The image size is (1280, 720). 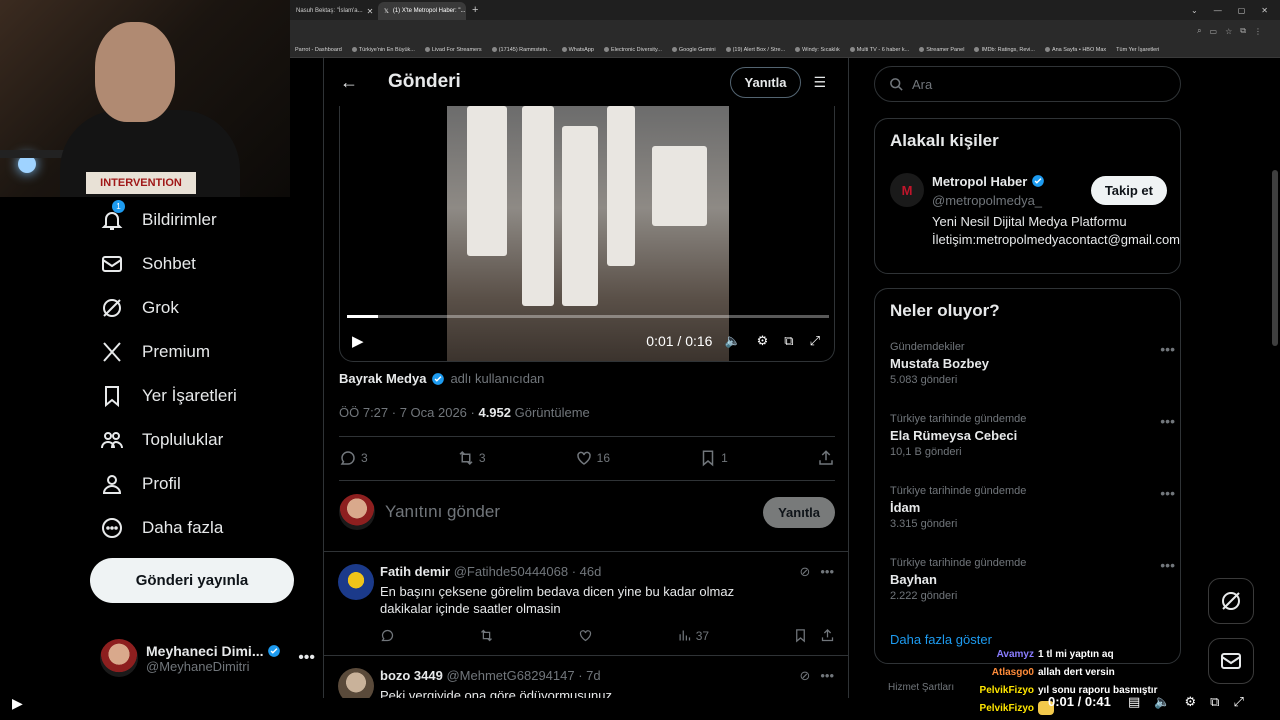 What do you see at coordinates (155, 352) in the screenshot?
I see `nav-premium: Premium` at bounding box center [155, 352].